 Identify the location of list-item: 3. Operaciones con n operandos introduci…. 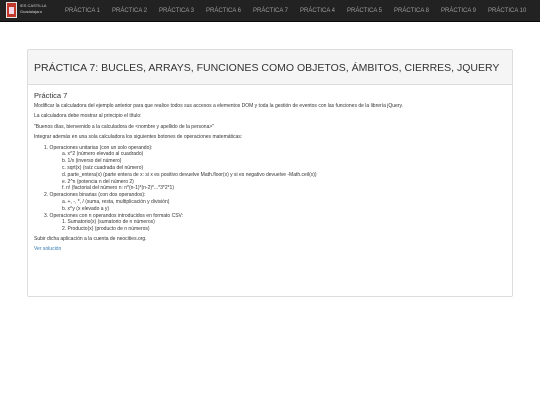
(114, 215).